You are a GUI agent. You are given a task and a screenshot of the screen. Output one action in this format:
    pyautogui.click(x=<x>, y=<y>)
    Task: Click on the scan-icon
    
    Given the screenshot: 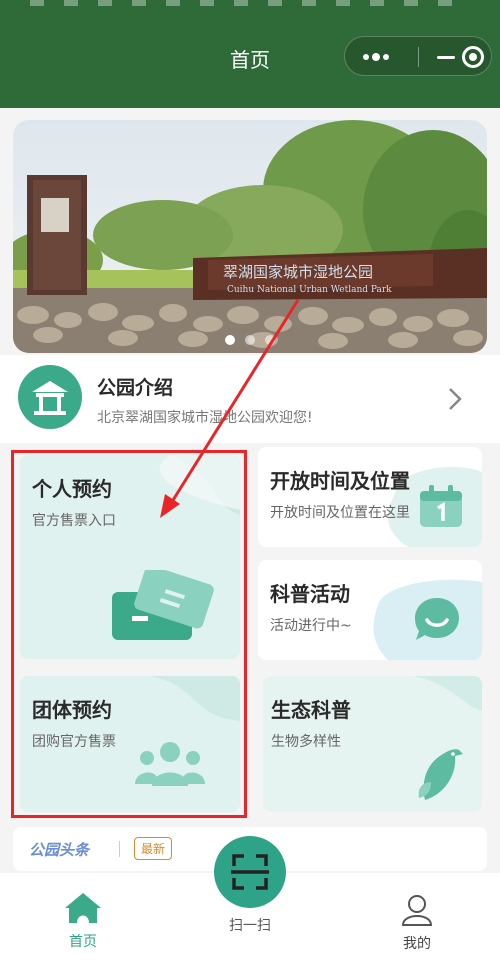 What is the action you would take?
    pyautogui.click(x=250, y=872)
    